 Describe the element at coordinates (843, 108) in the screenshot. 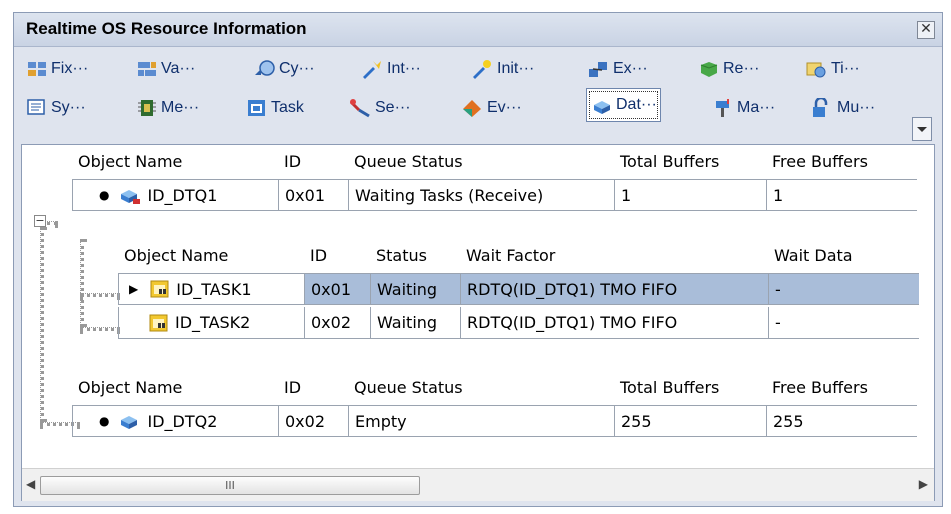

I see `tab-mutex: Mu···` at that location.